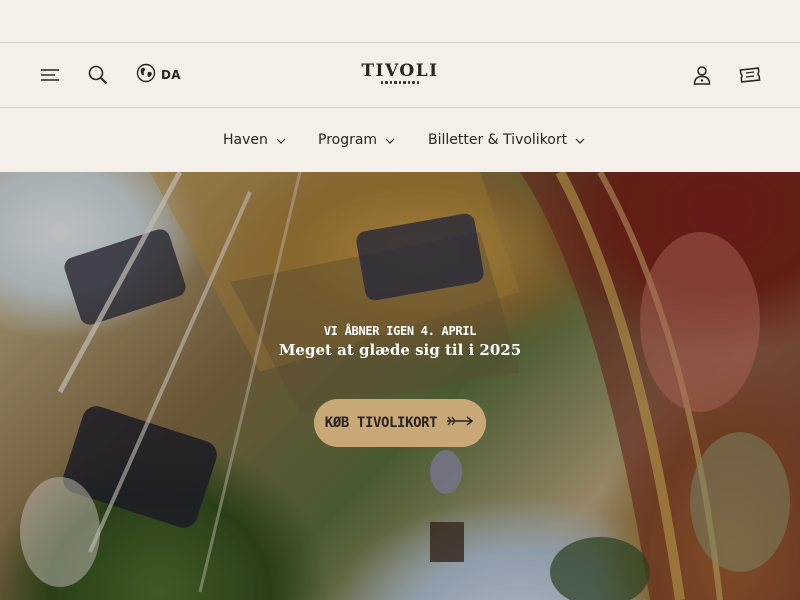 The width and height of the screenshot is (800, 600). What do you see at coordinates (498, 140) in the screenshot?
I see `nav-item-label: Billetter & Tivolikort` at bounding box center [498, 140].